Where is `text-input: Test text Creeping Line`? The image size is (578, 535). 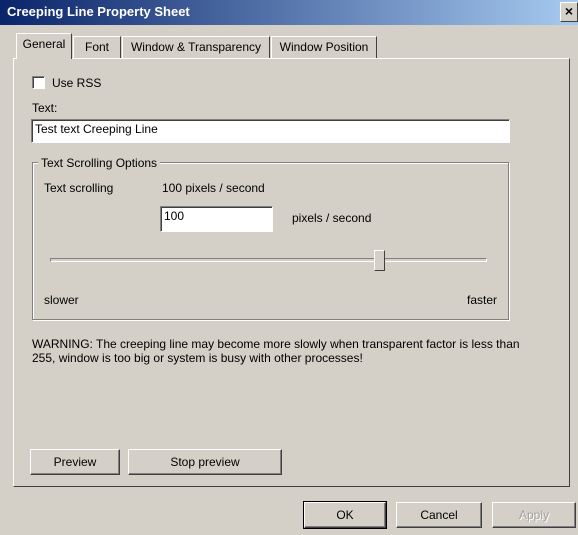 text-input: Test text Creeping Line is located at coordinates (270, 131).